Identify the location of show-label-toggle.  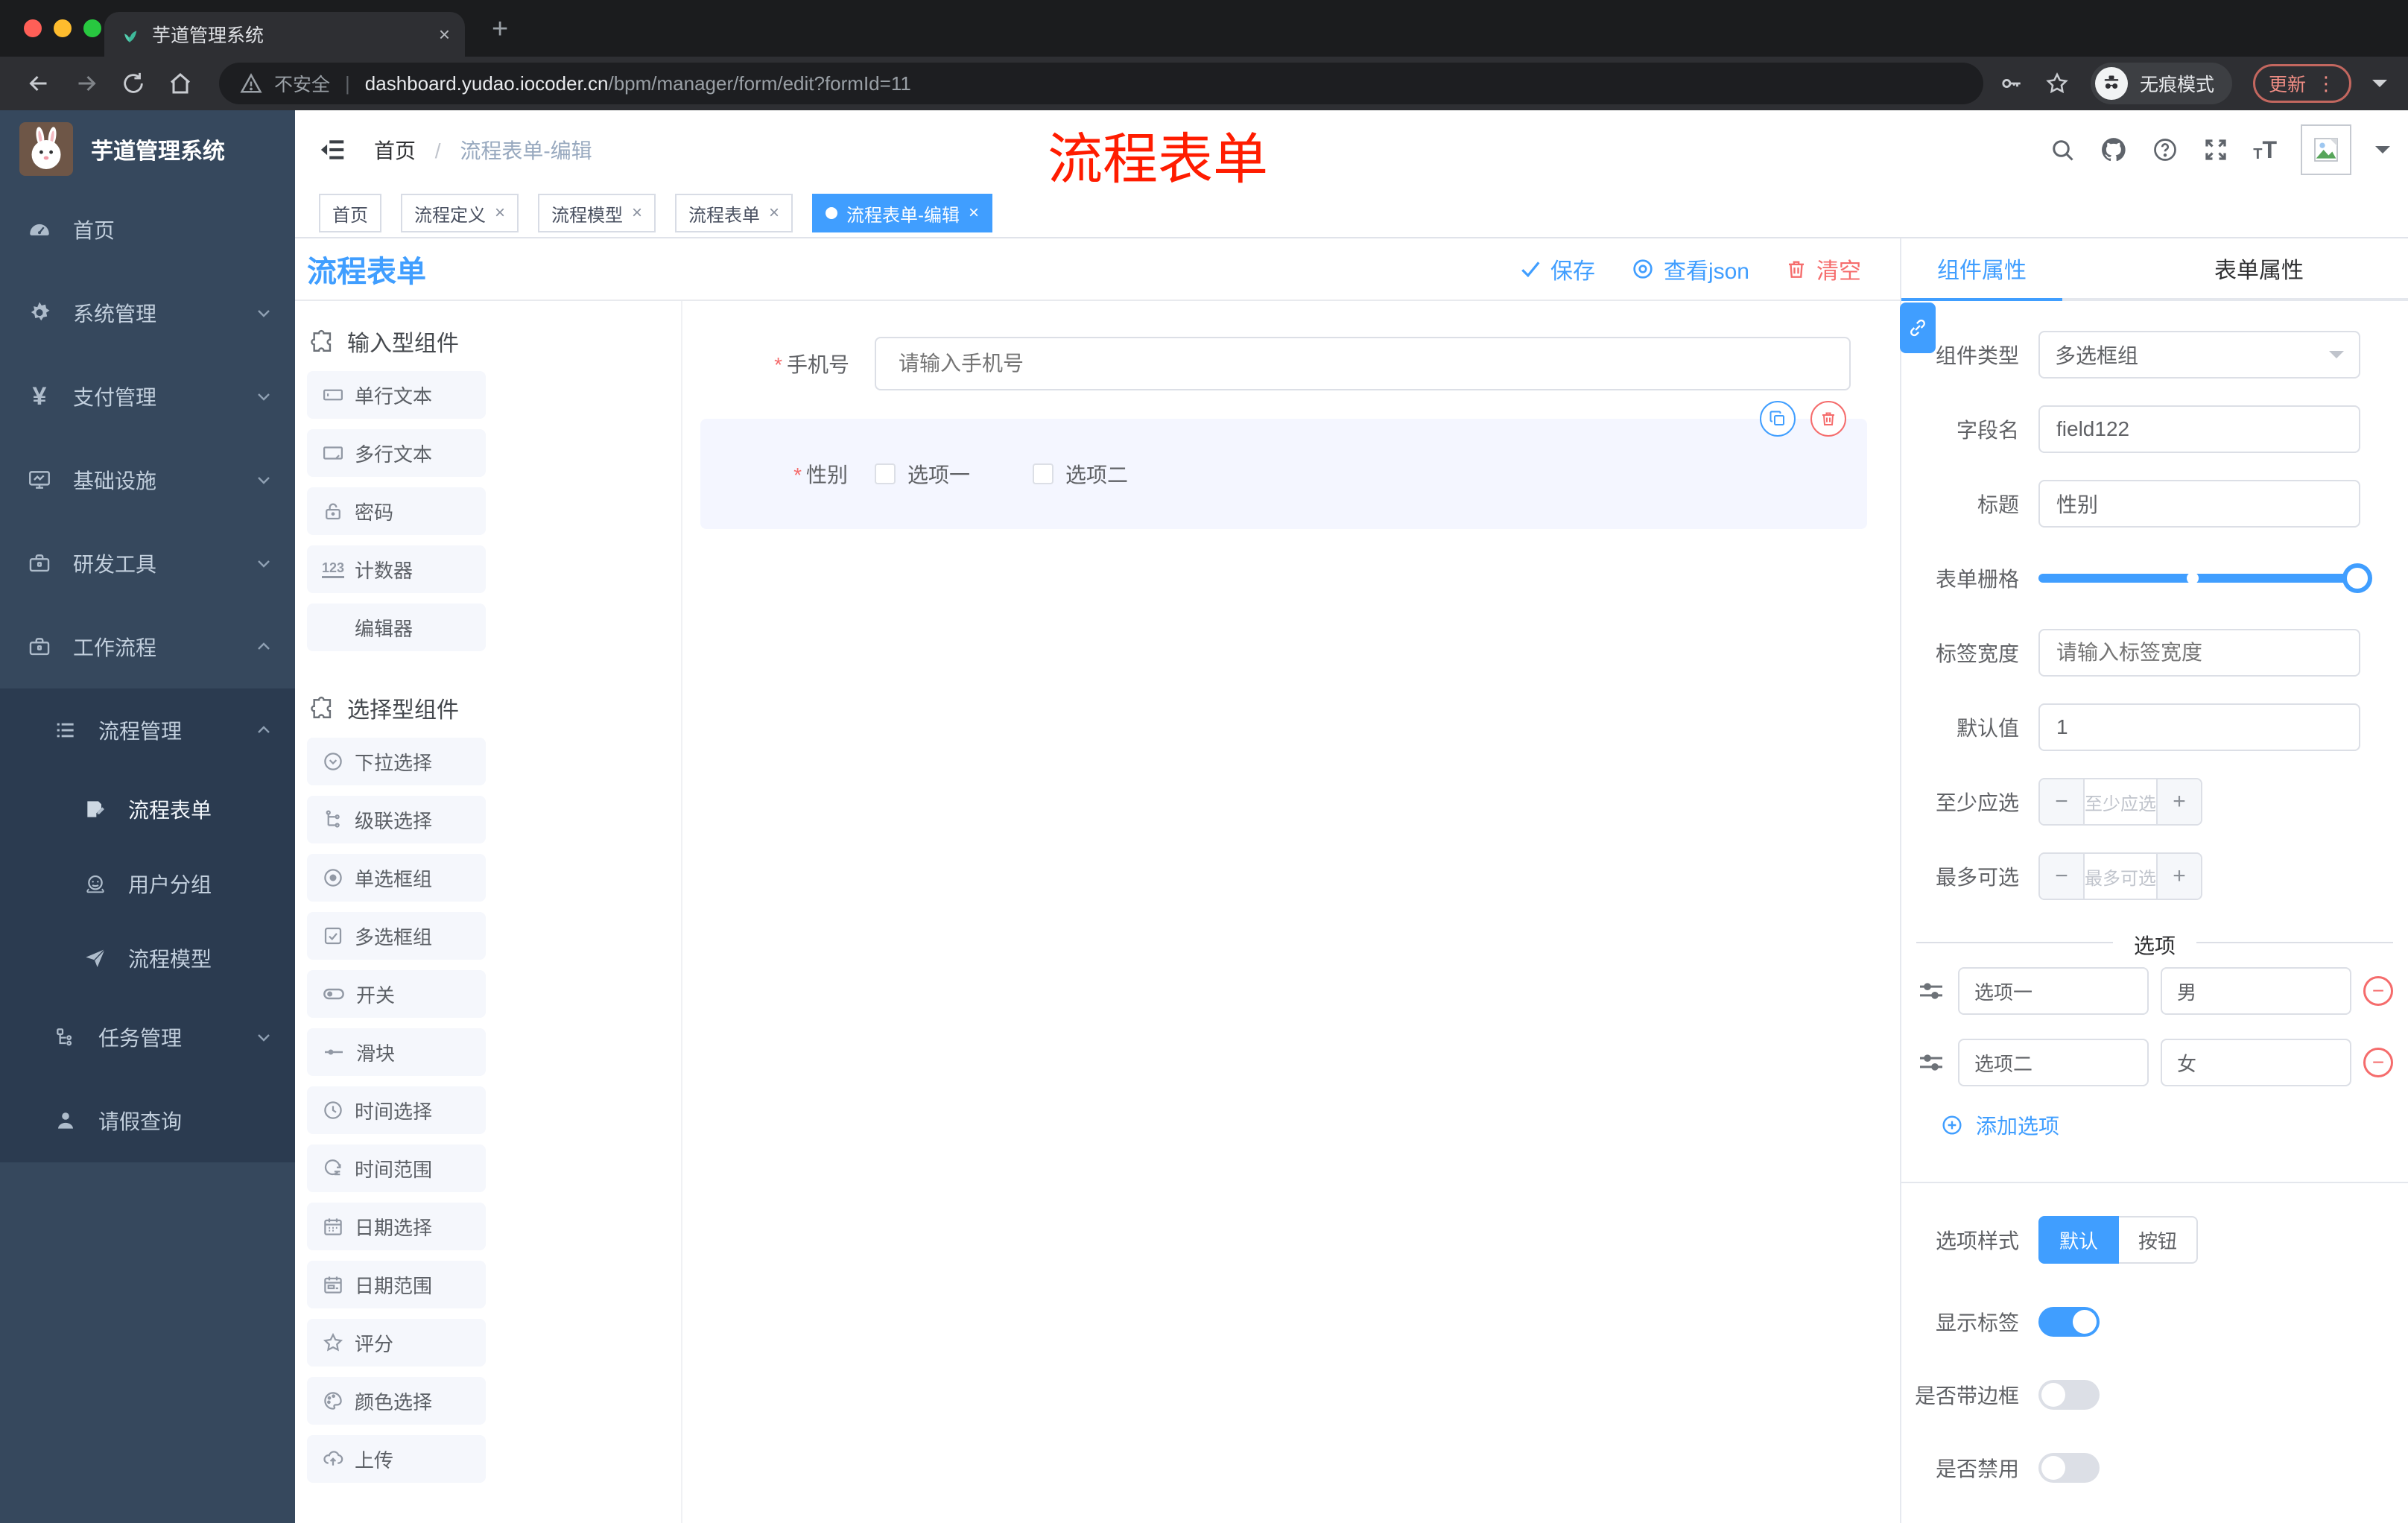
(2069, 1322).